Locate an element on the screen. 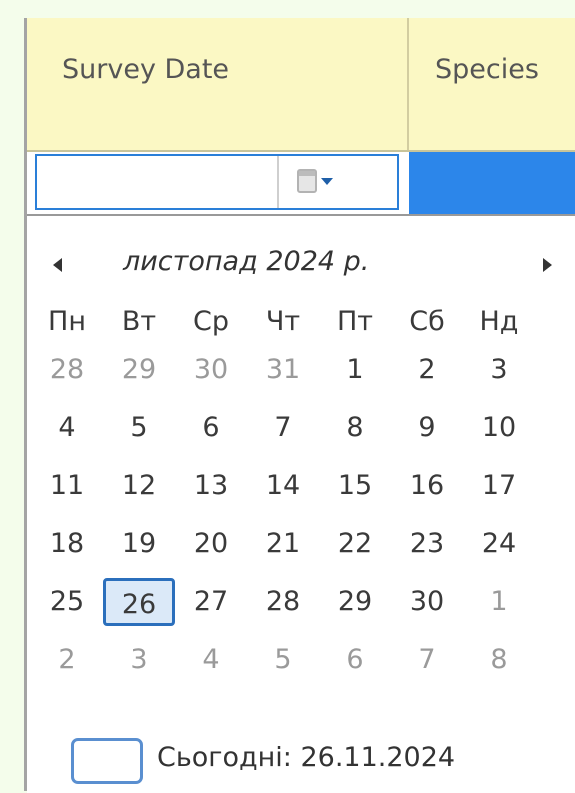 Image resolution: width=575 pixels, height=793 pixels. today-button is located at coordinates (107, 761).